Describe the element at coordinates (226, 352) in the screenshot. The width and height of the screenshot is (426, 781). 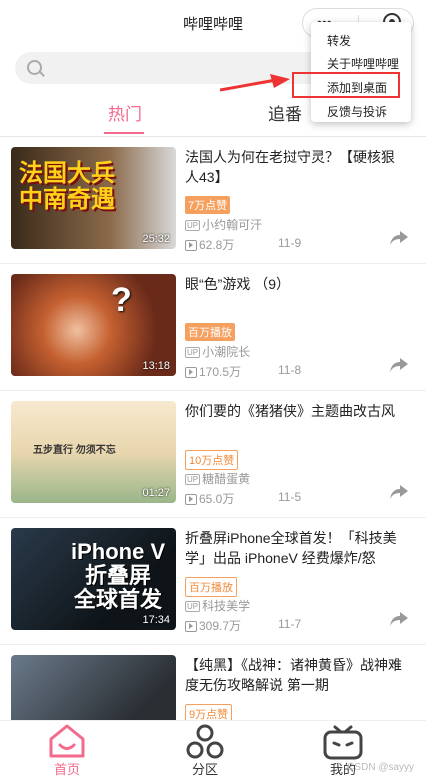
I see `uploader-name: 小潮院长` at that location.